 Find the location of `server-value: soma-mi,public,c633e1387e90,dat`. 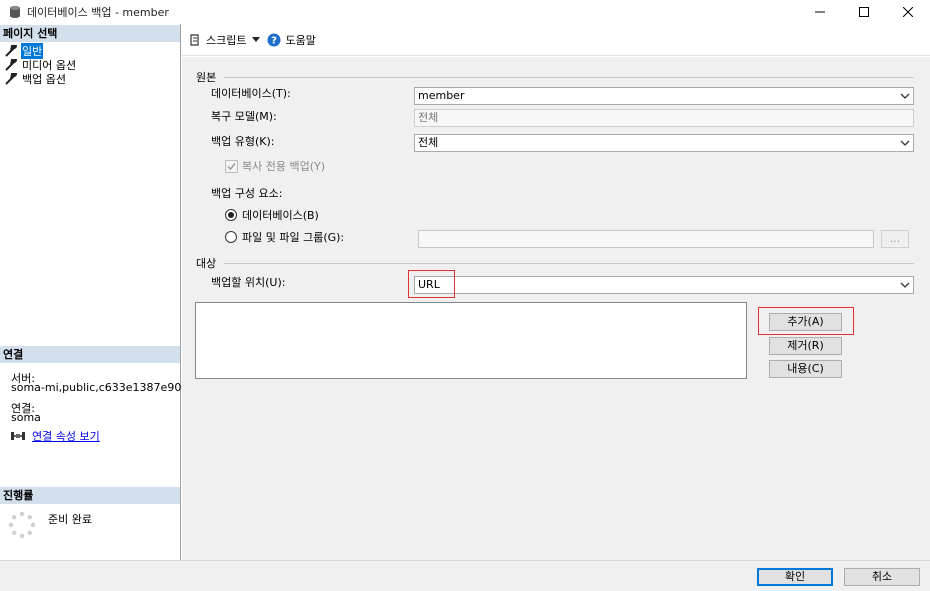

server-value: soma-mi,public,c633e1387e90,dat is located at coordinates (107, 387).